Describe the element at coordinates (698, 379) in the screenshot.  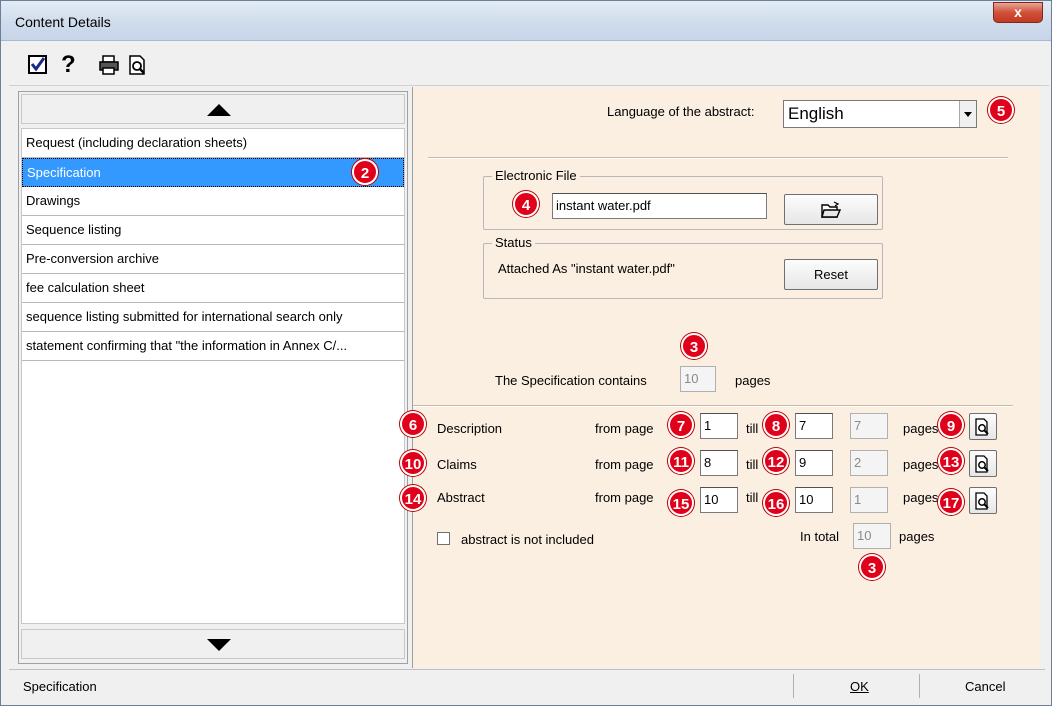
I see `spec-pages-field: 10` at that location.